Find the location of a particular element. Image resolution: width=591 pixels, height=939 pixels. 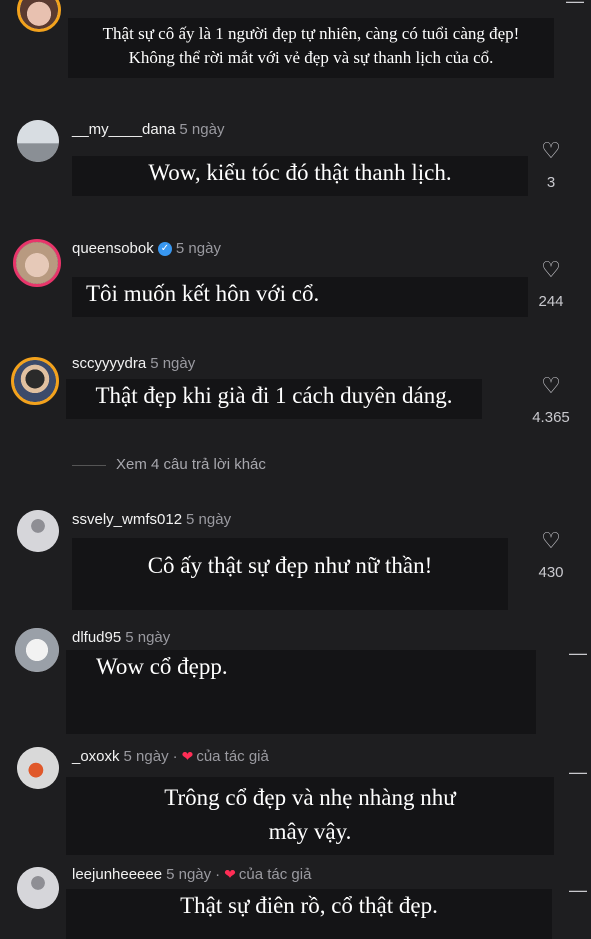

comment-text: Wow cổ đẹpp. is located at coordinates (301, 692).